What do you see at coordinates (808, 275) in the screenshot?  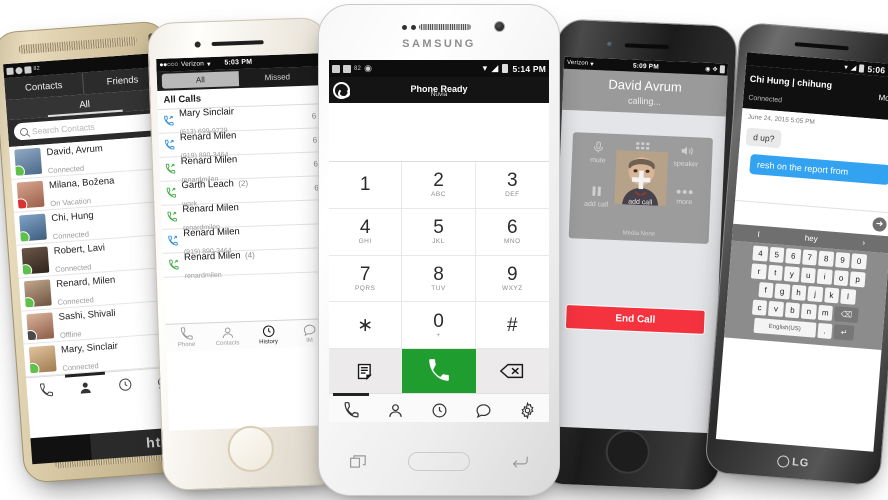 I see `key: u` at bounding box center [808, 275].